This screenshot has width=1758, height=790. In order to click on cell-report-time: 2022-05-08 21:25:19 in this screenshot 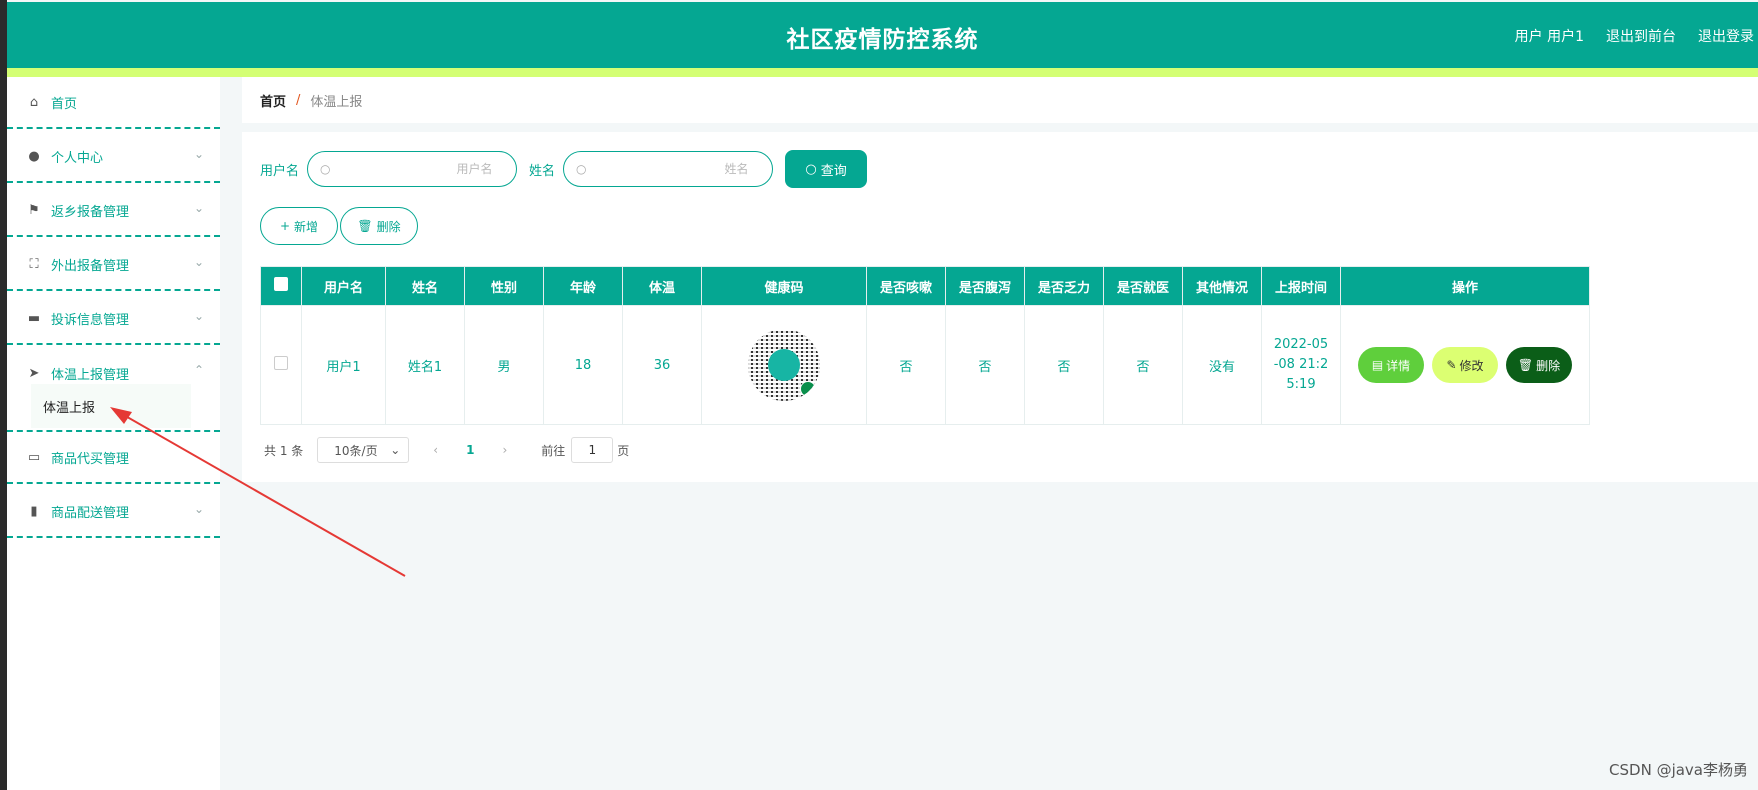, I will do `click(1301, 365)`.